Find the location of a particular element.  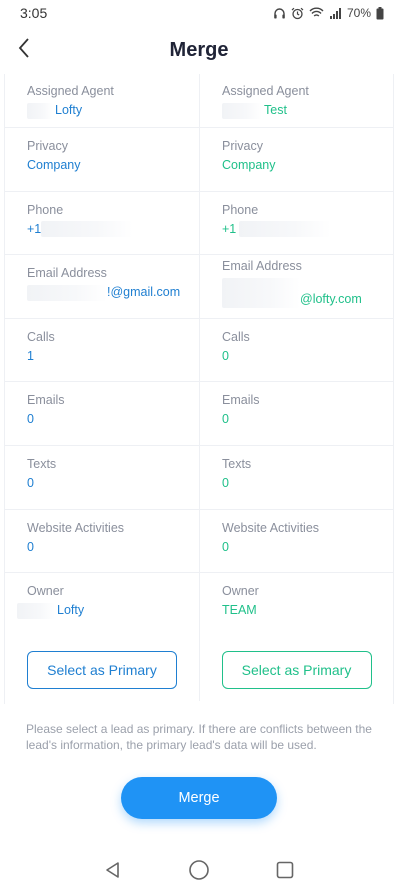

nav-recents-button is located at coordinates (285, 872).